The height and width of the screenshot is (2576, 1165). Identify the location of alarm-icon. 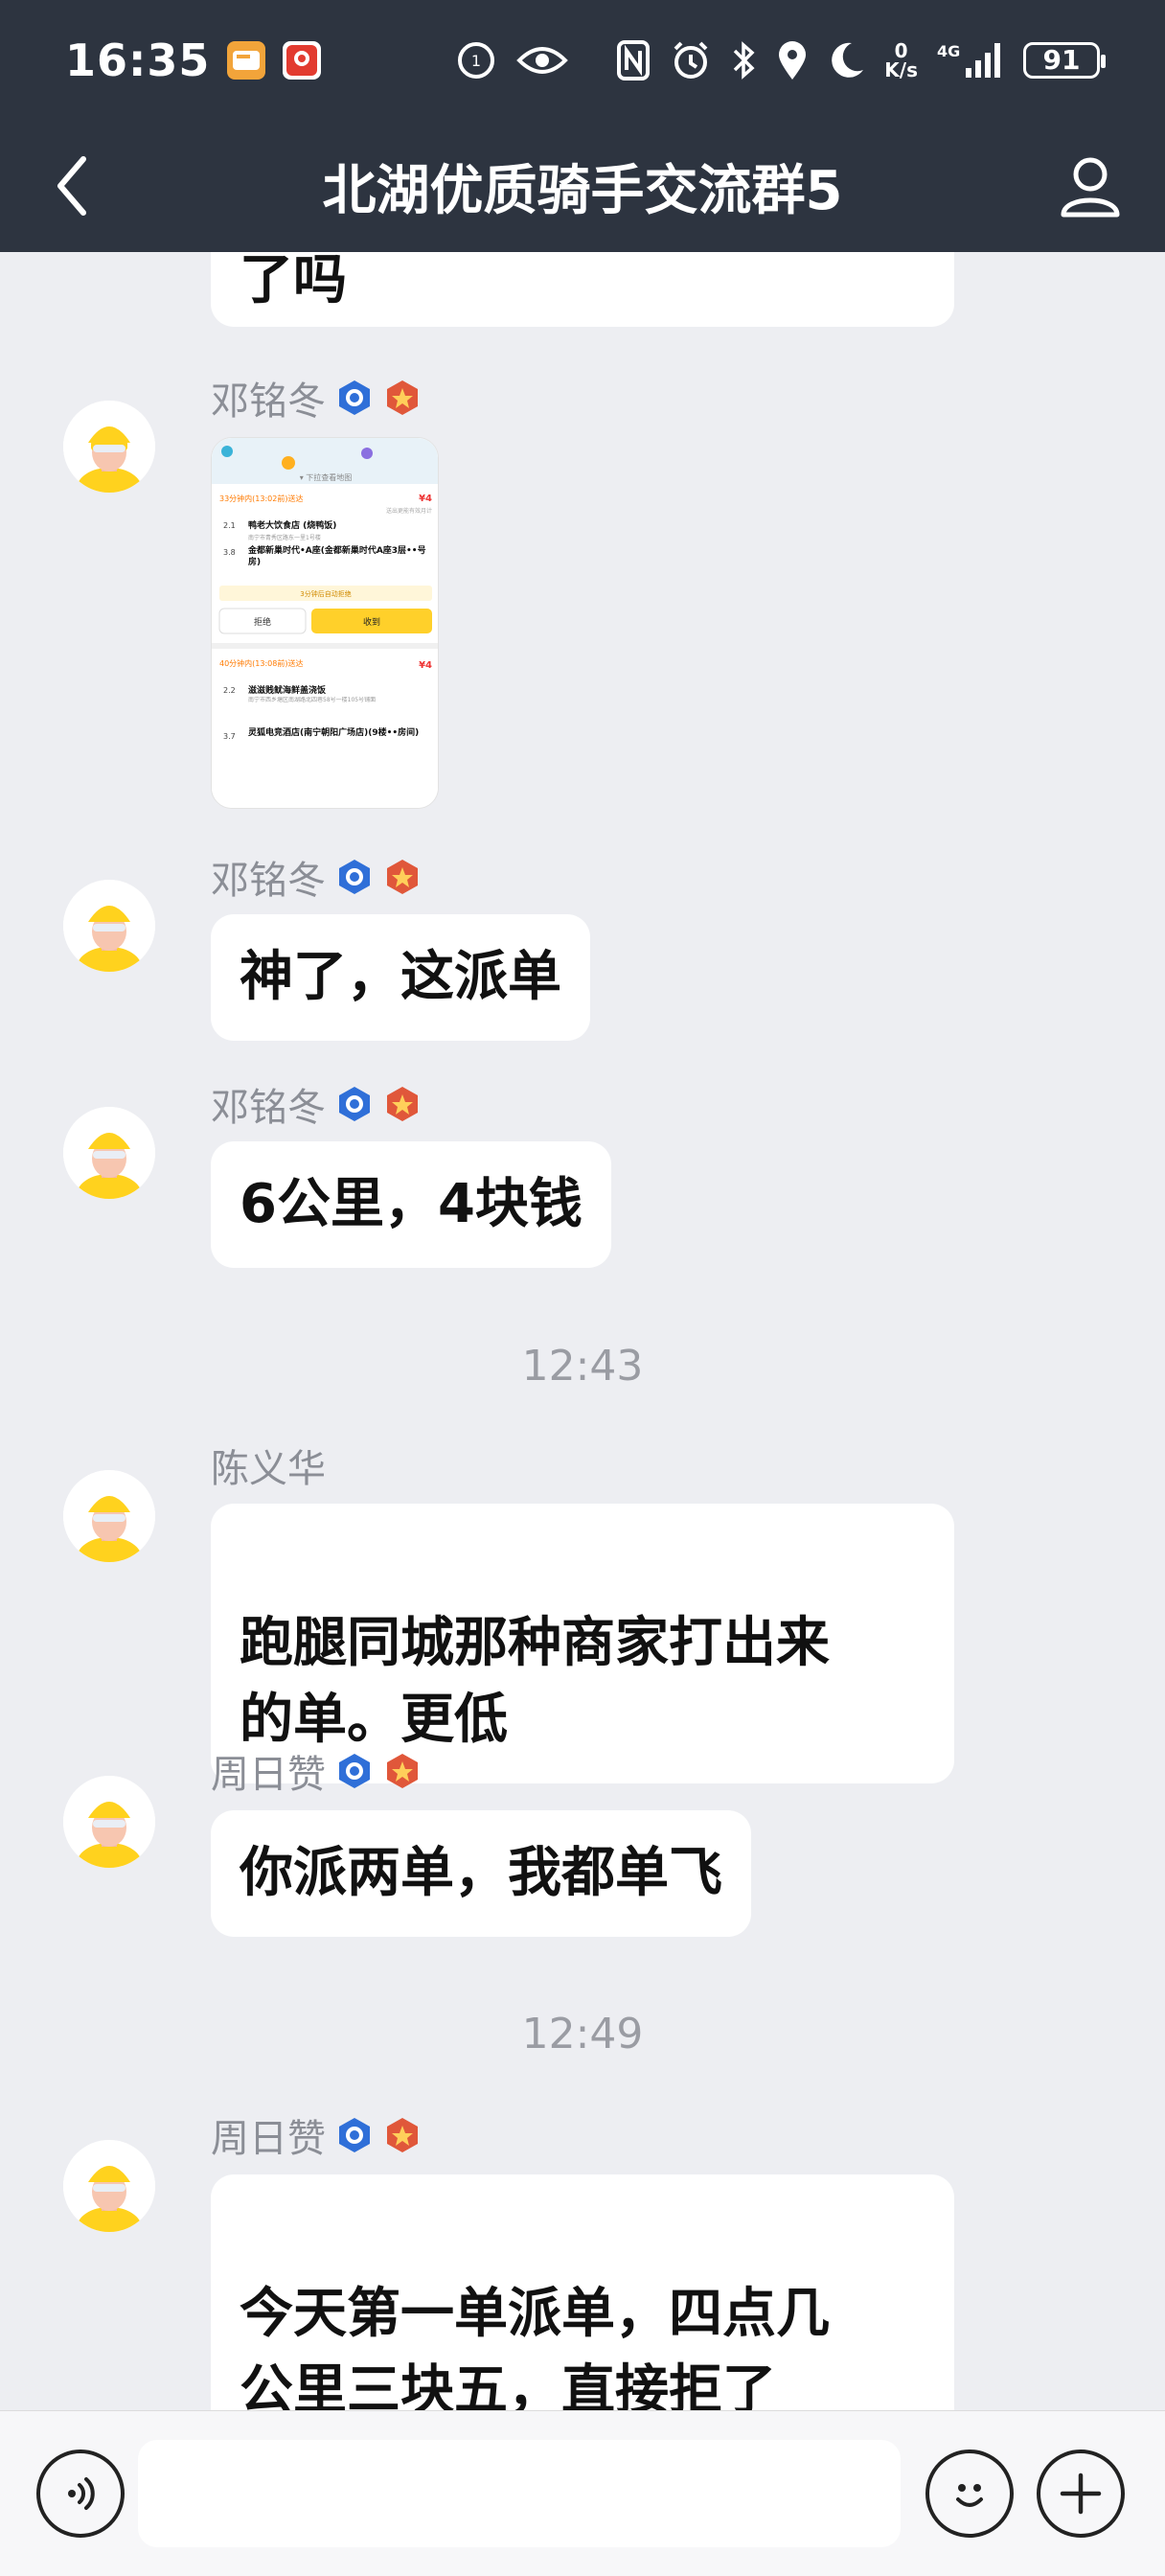
(691, 60).